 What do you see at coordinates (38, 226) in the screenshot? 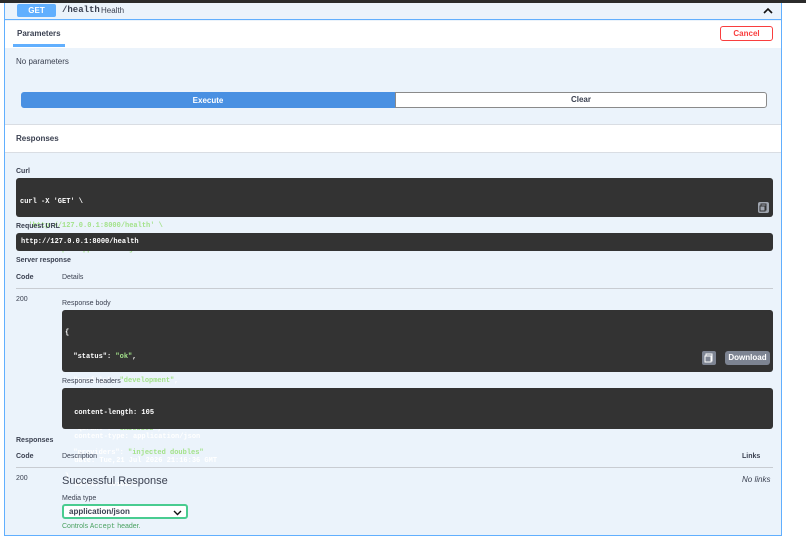
I see `request-url-label: Request URL` at bounding box center [38, 226].